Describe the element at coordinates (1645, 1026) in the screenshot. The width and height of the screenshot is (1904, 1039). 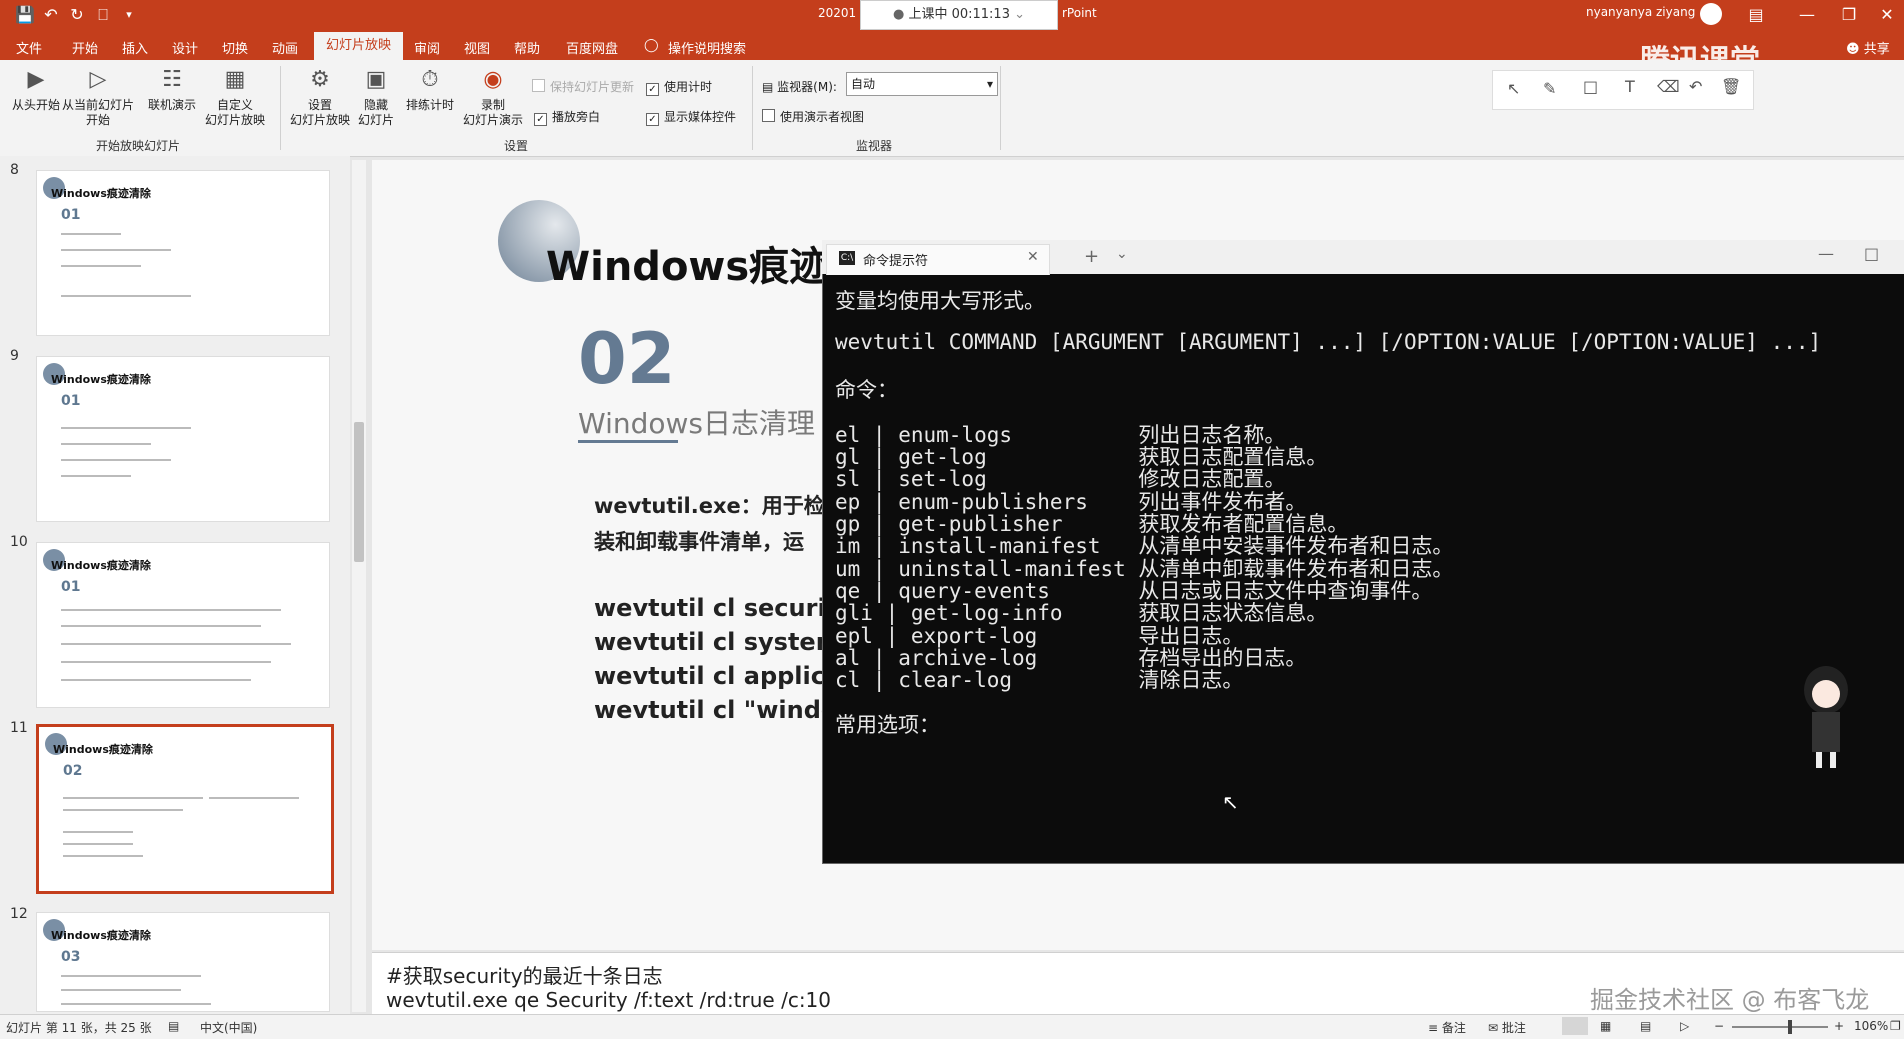
I see `reading-view-icon: ▤` at that location.